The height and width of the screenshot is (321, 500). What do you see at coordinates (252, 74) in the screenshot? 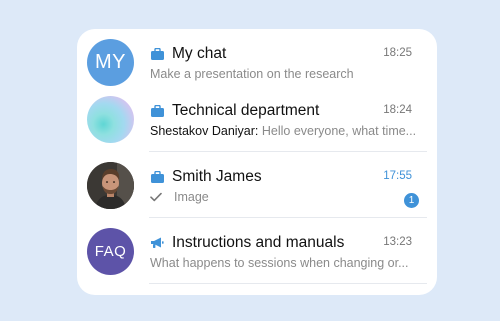
I see `chat-preview: Make a presentation on the research` at bounding box center [252, 74].